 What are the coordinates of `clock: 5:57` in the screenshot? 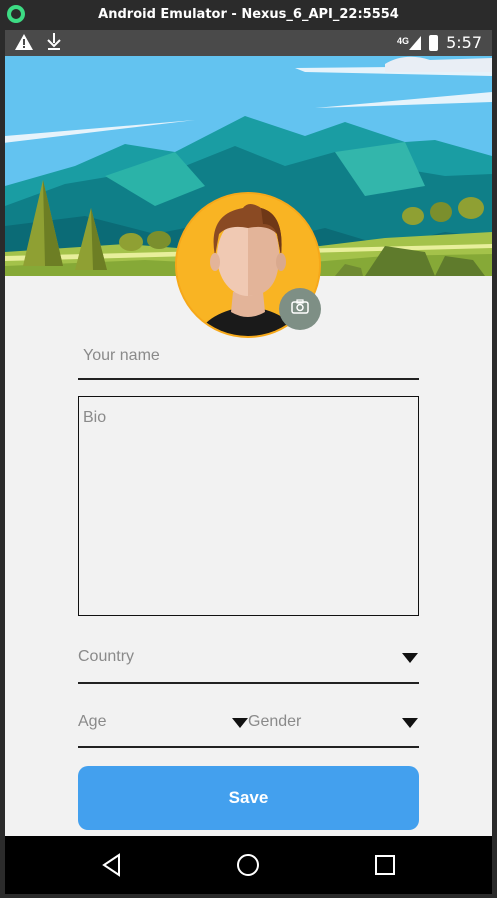 It's located at (464, 42).